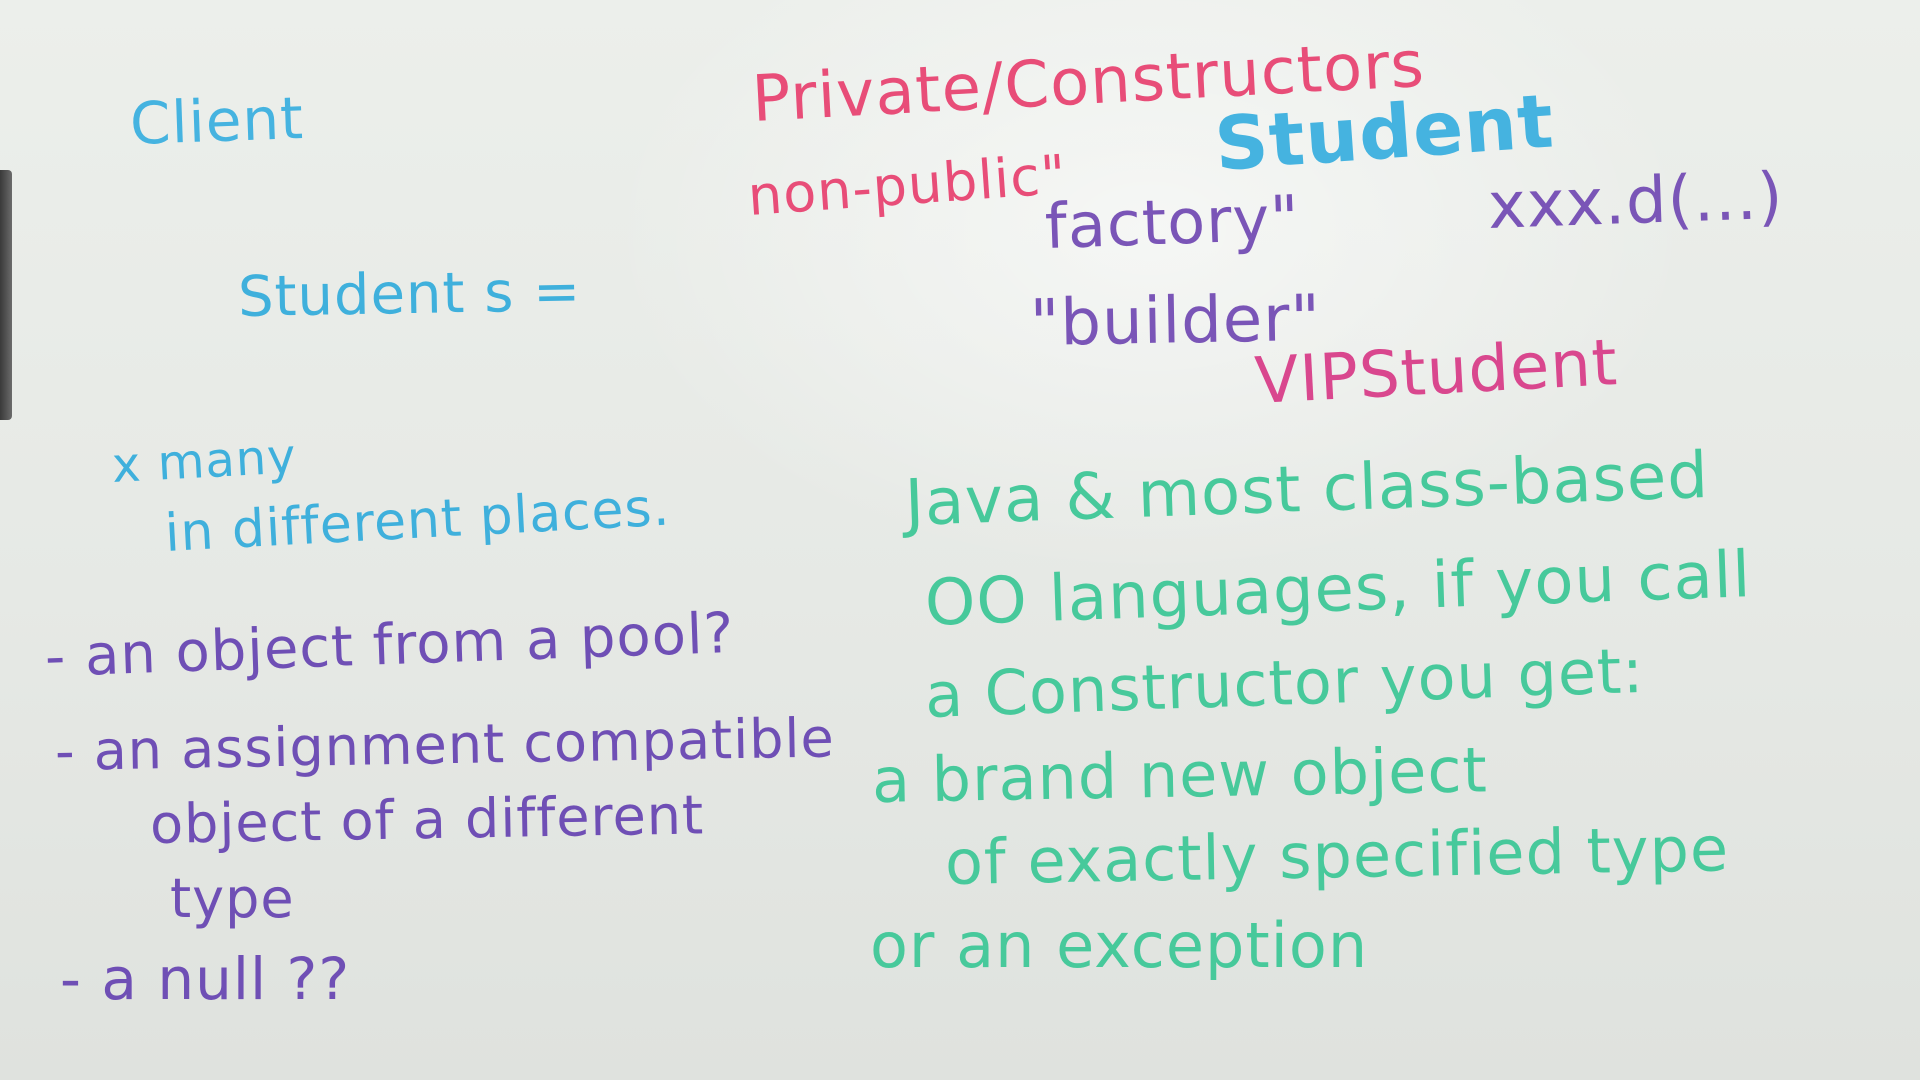 The height and width of the screenshot is (1080, 1920). What do you see at coordinates (1284, 682) in the screenshot?
I see `green-note-line3: a Constructor you get:` at bounding box center [1284, 682].